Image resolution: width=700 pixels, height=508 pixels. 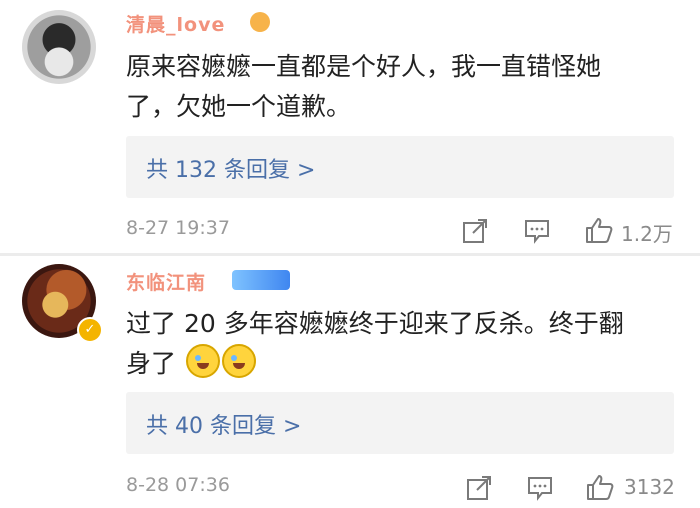 What do you see at coordinates (90, 330) in the screenshot?
I see `verified-badge-icon: ✓` at bounding box center [90, 330].